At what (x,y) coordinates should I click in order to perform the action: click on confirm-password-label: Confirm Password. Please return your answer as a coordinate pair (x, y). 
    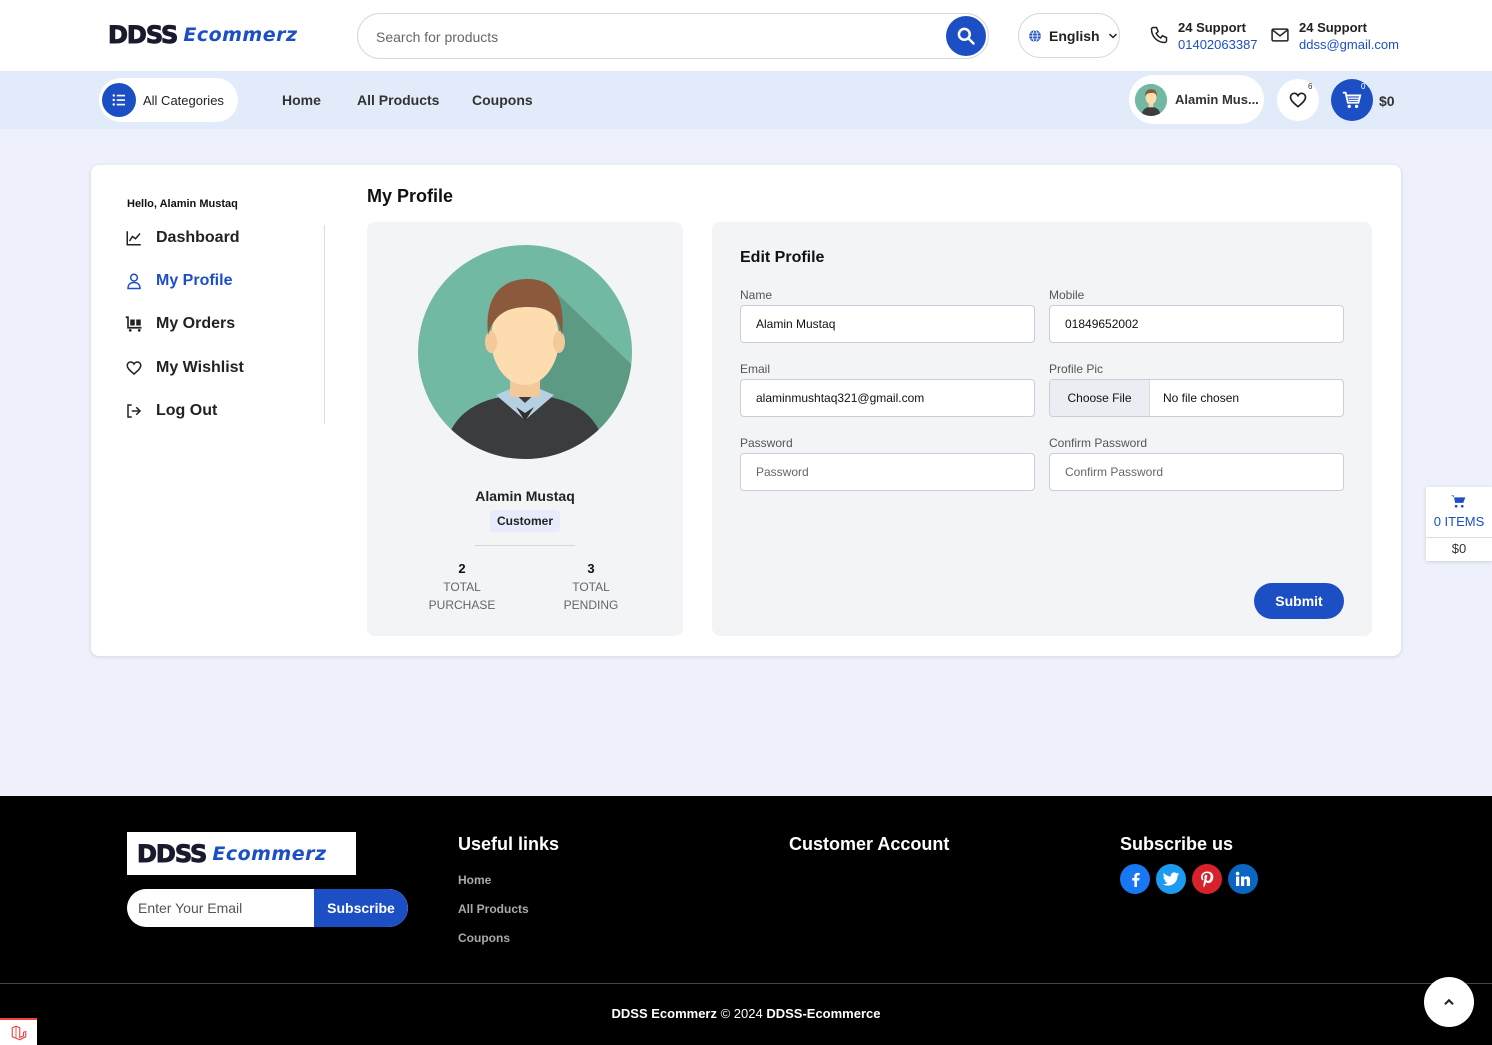
    Looking at the image, I should click on (1098, 443).